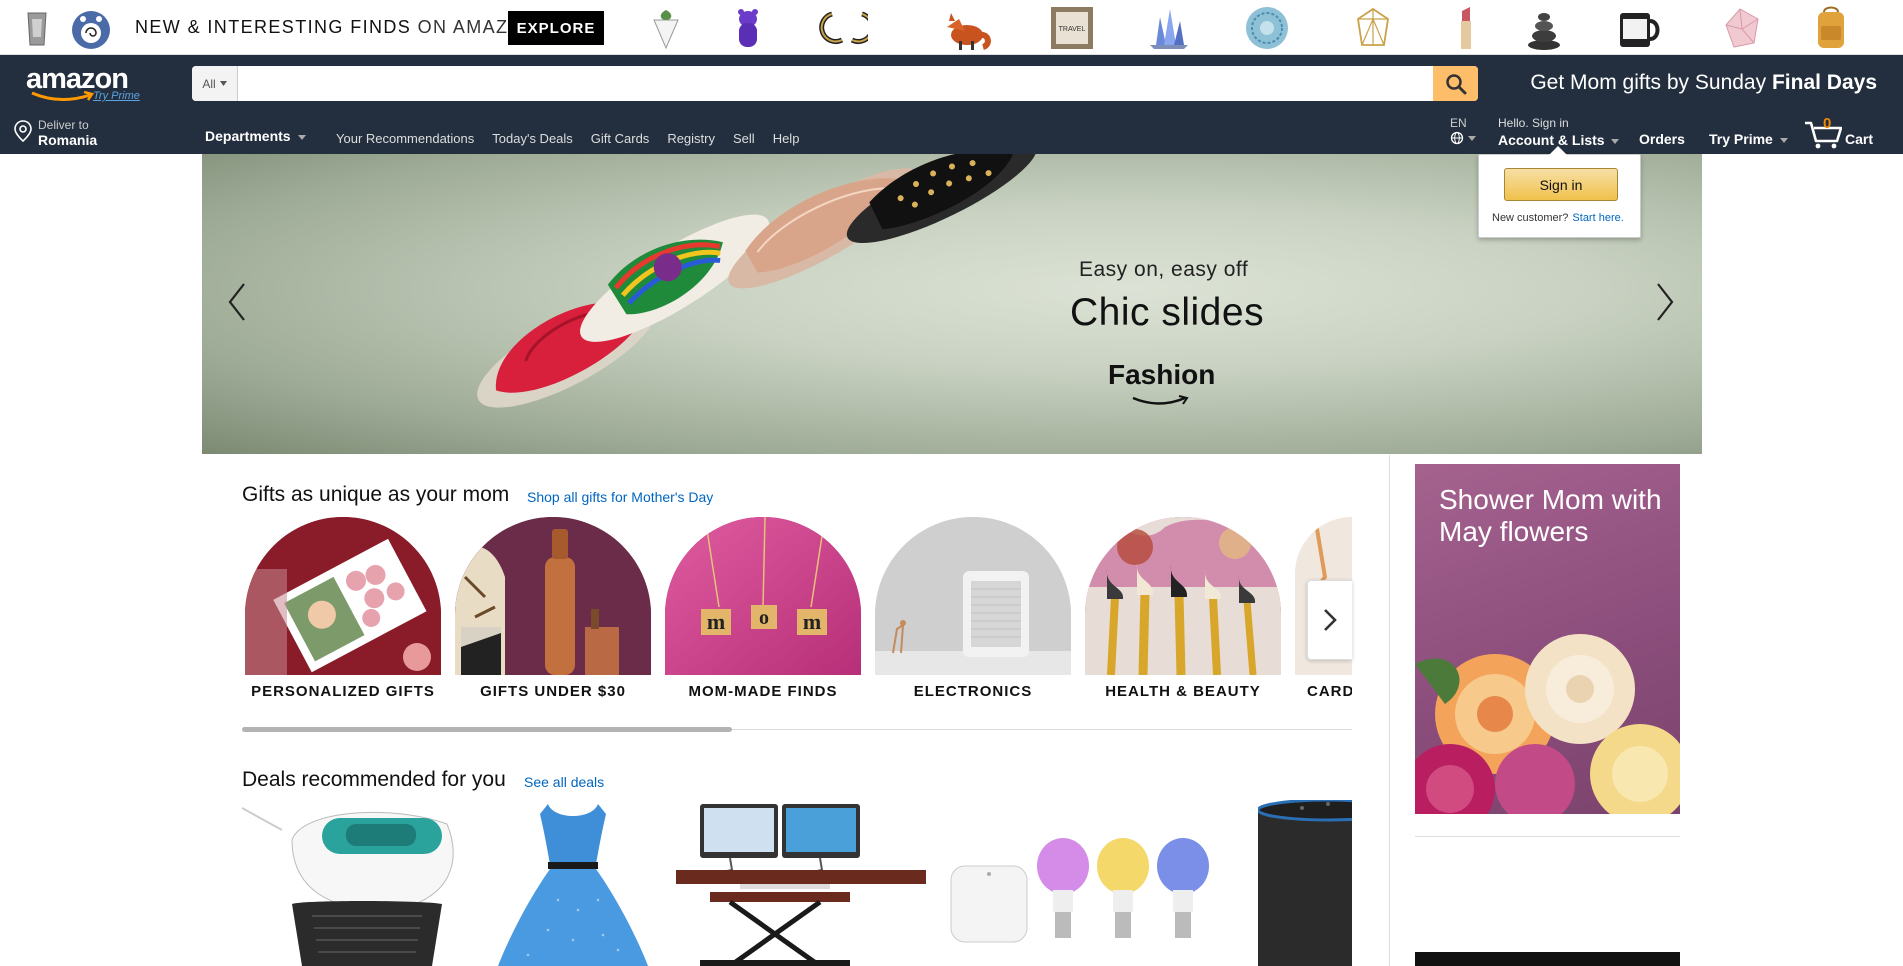 The width and height of the screenshot is (1903, 966). I want to click on cart-count: 0, so click(1827, 123).